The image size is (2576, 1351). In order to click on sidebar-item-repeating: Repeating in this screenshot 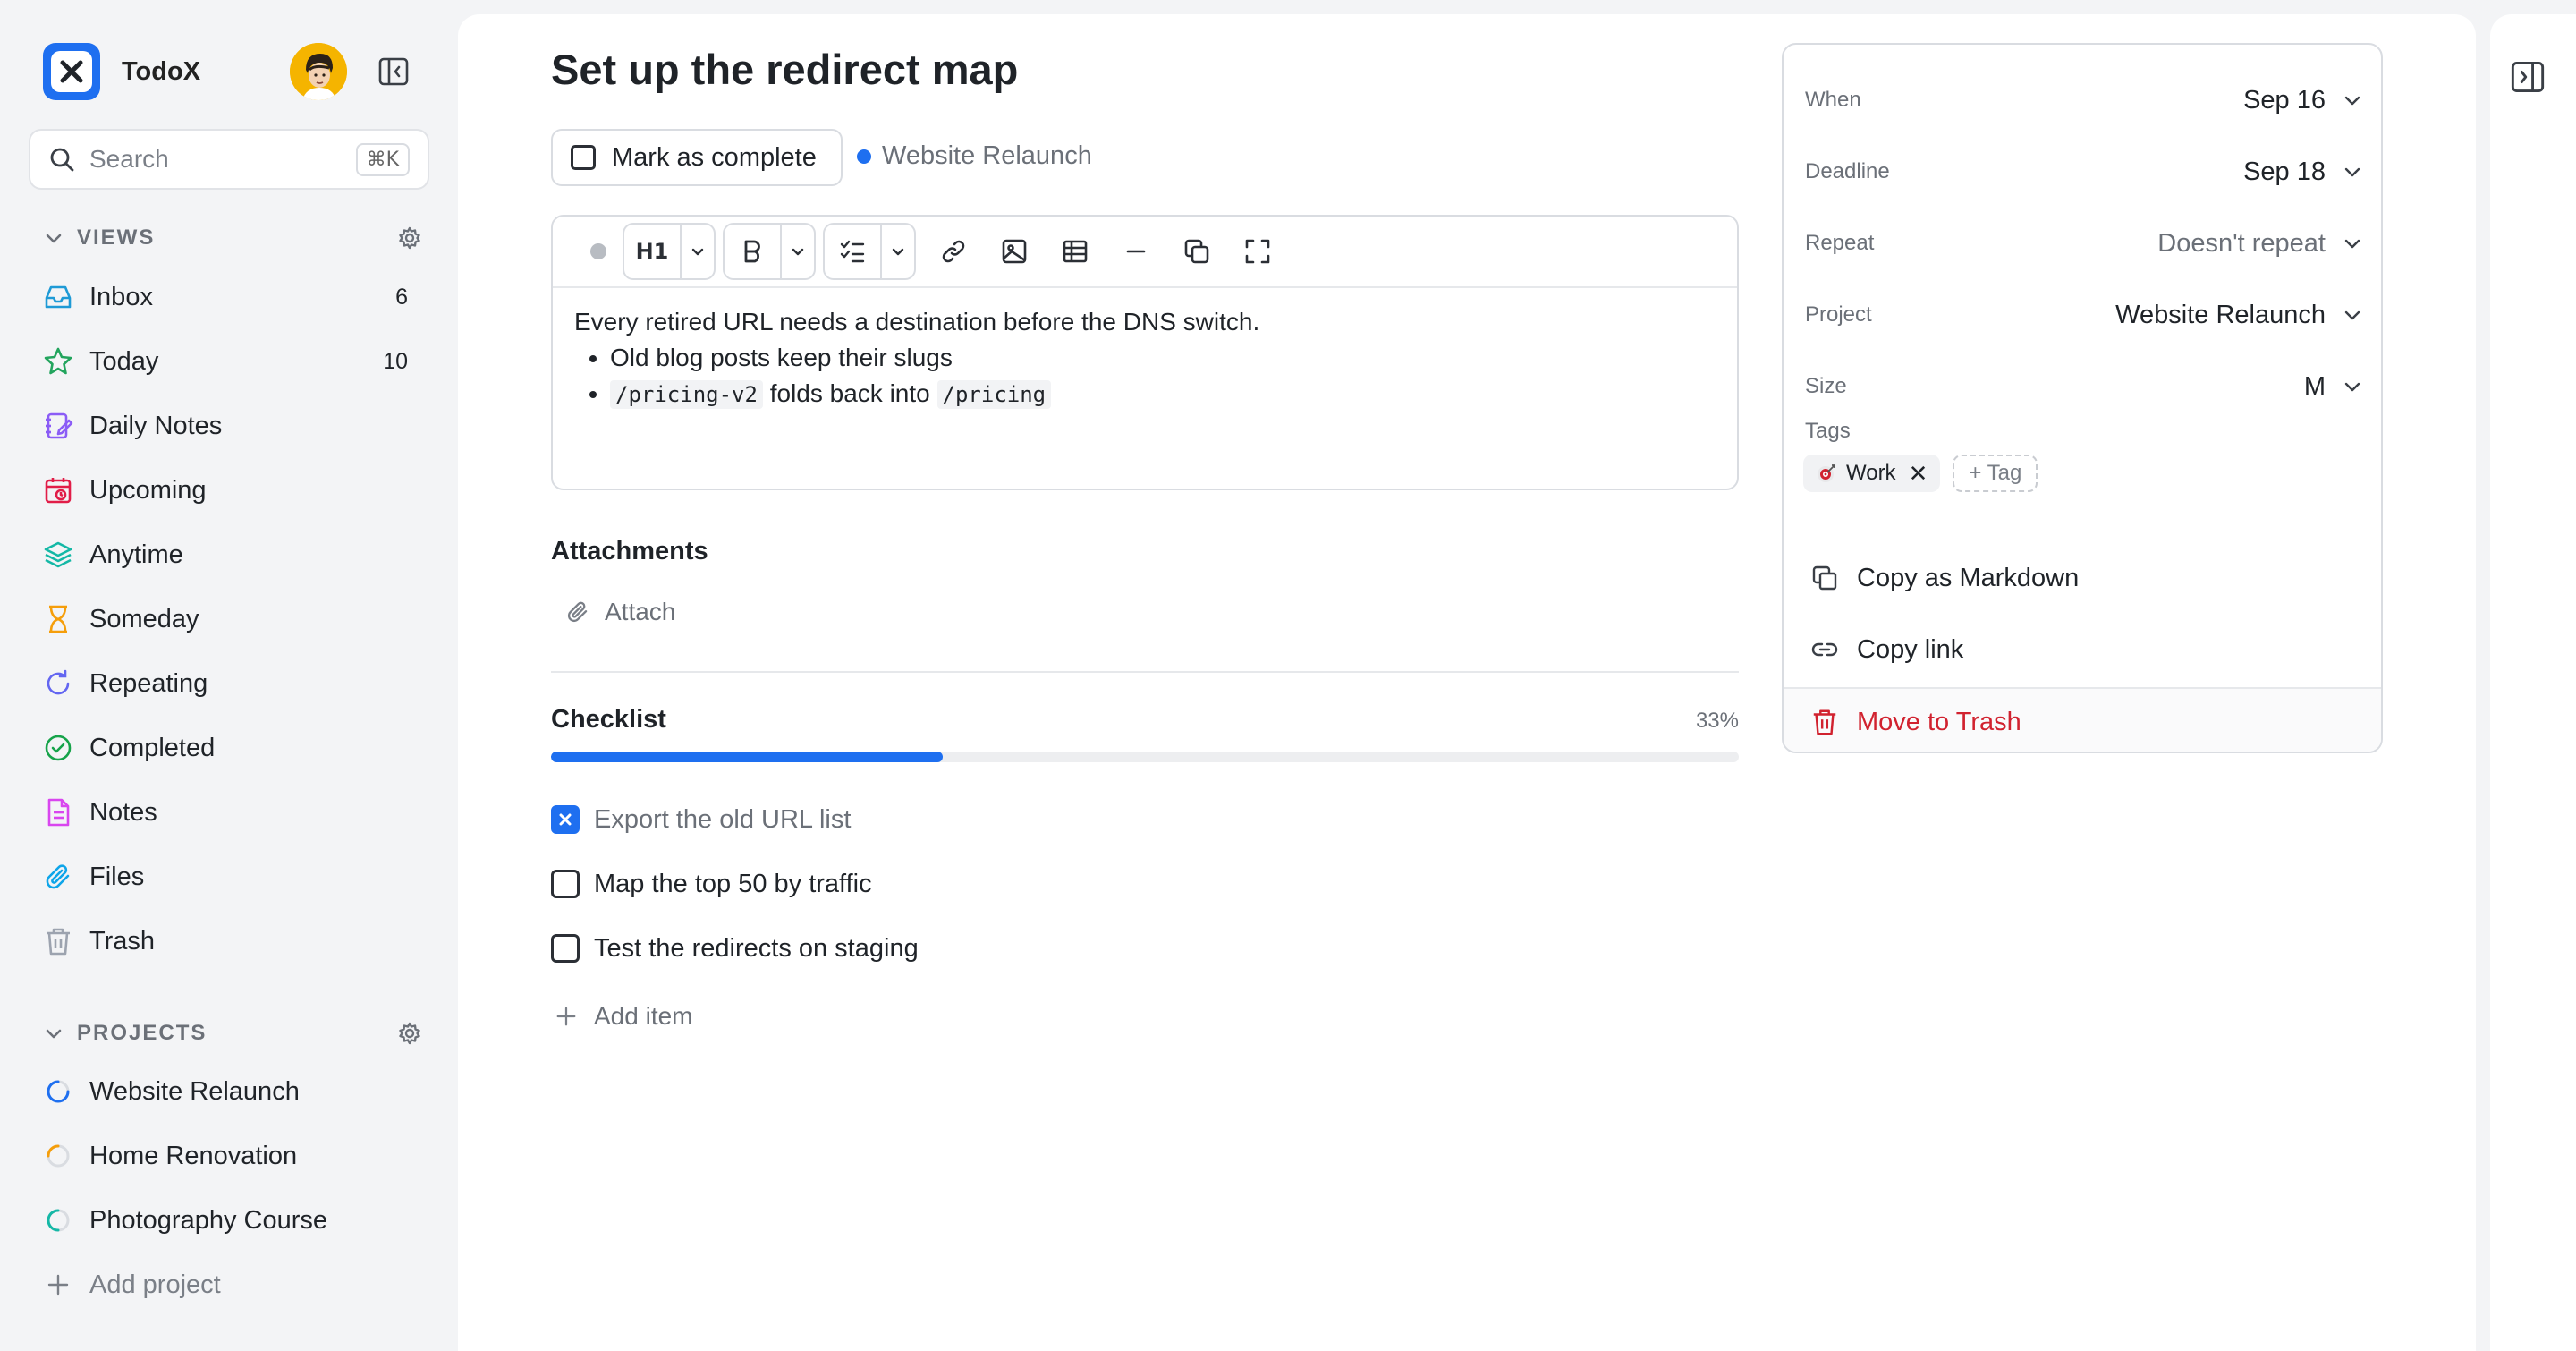, I will do `click(229, 683)`.